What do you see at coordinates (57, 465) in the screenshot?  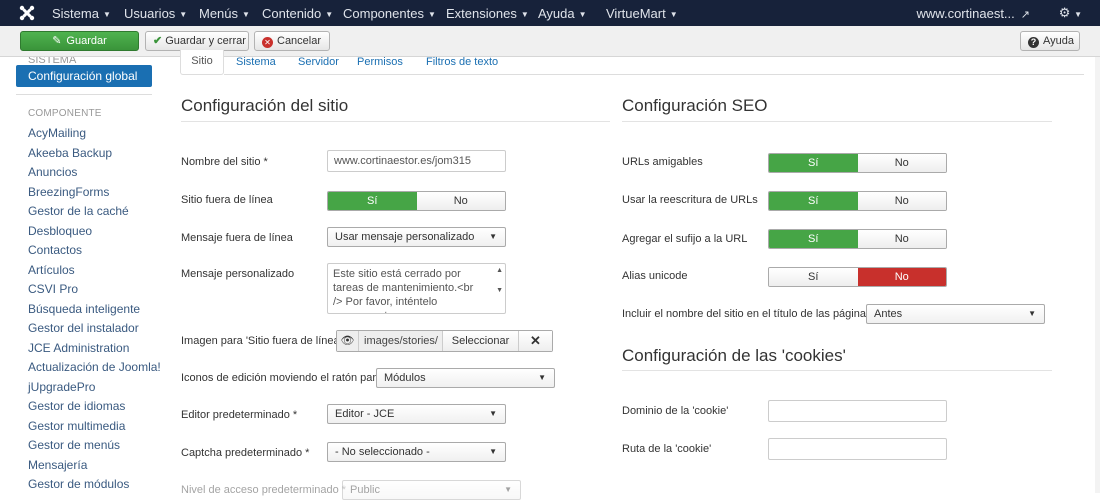 I see `sidebar-item: Mensajería` at bounding box center [57, 465].